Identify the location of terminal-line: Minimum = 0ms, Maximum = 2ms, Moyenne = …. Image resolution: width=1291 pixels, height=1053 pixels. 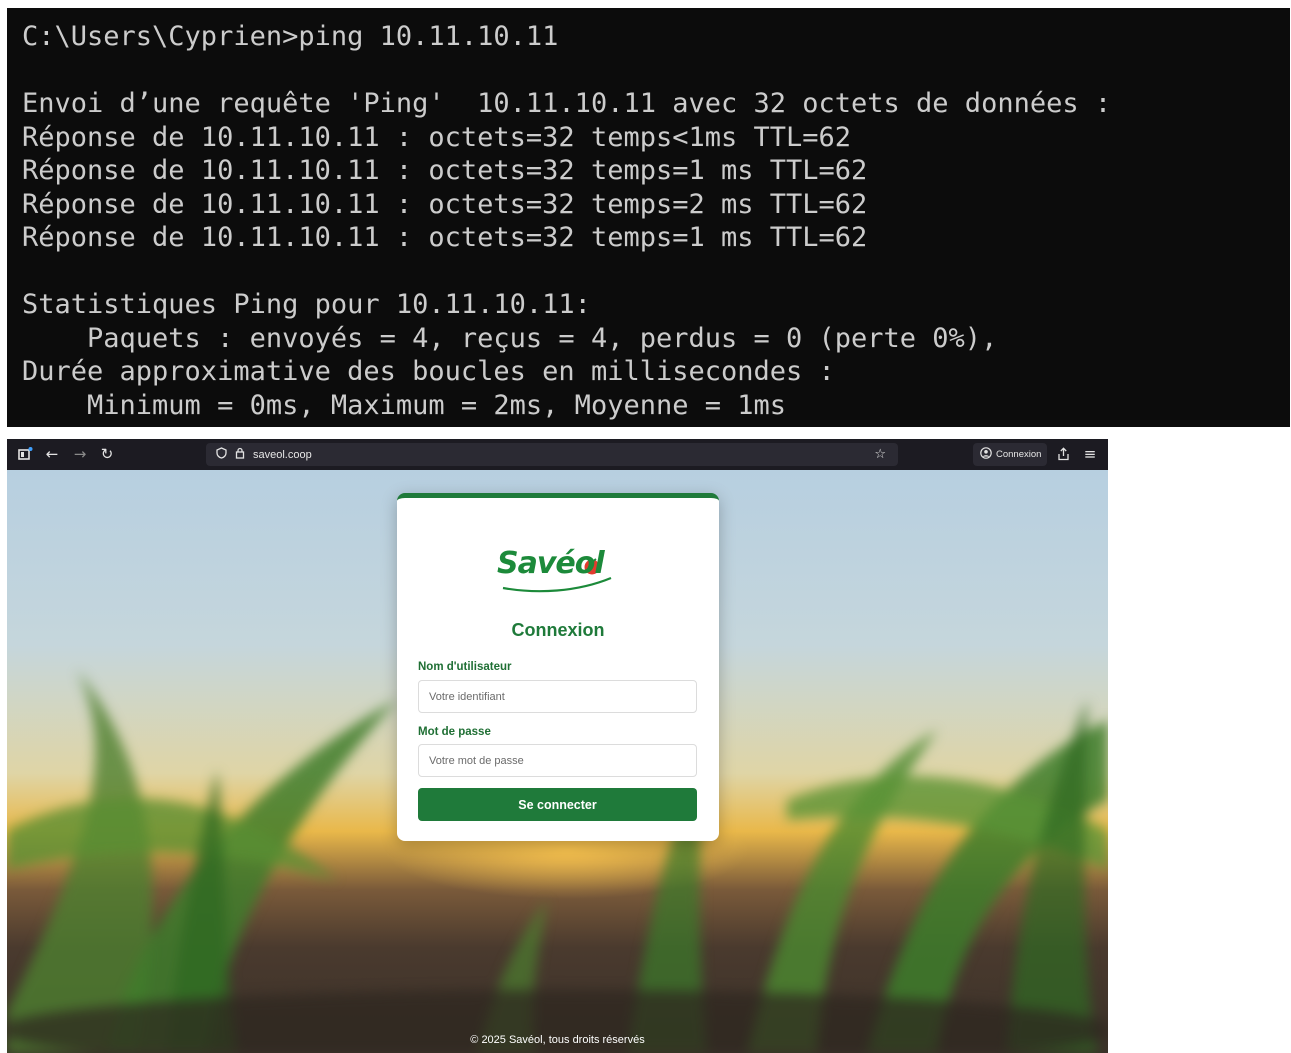
(404, 405).